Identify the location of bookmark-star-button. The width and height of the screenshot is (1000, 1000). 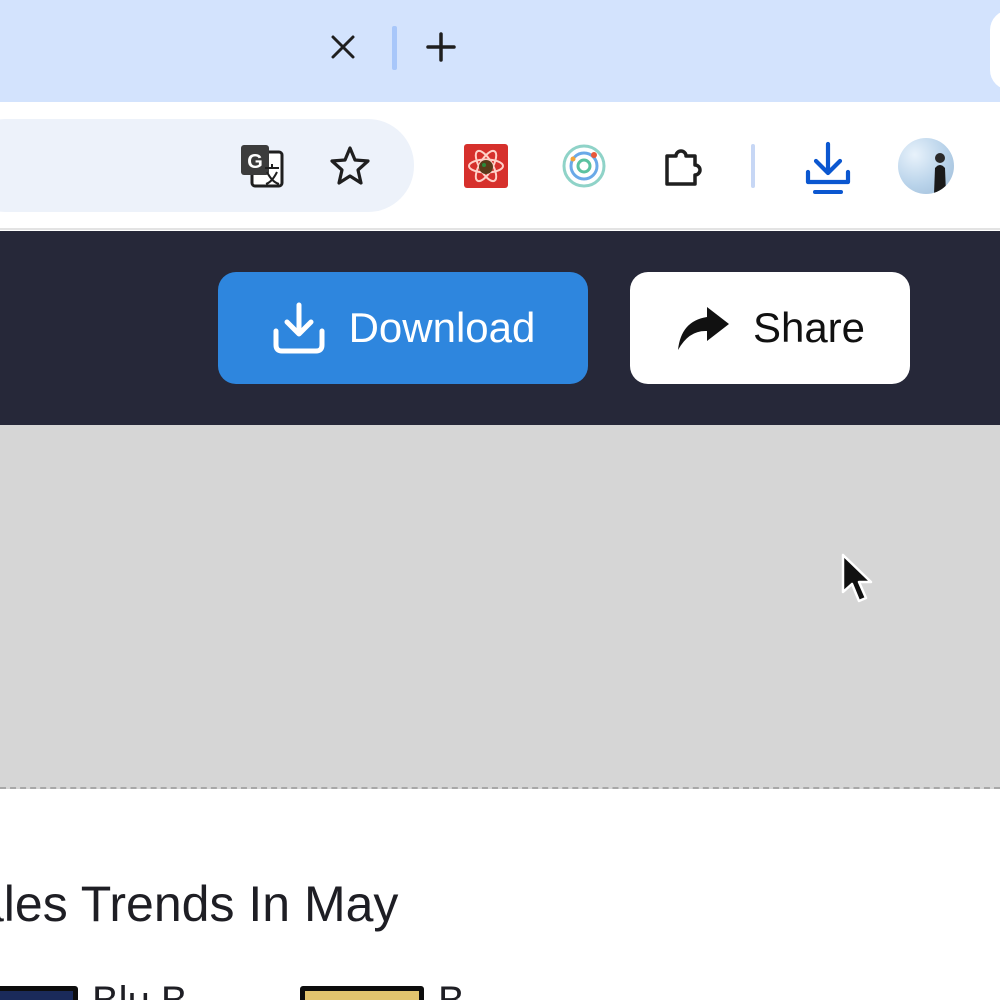
(350, 166).